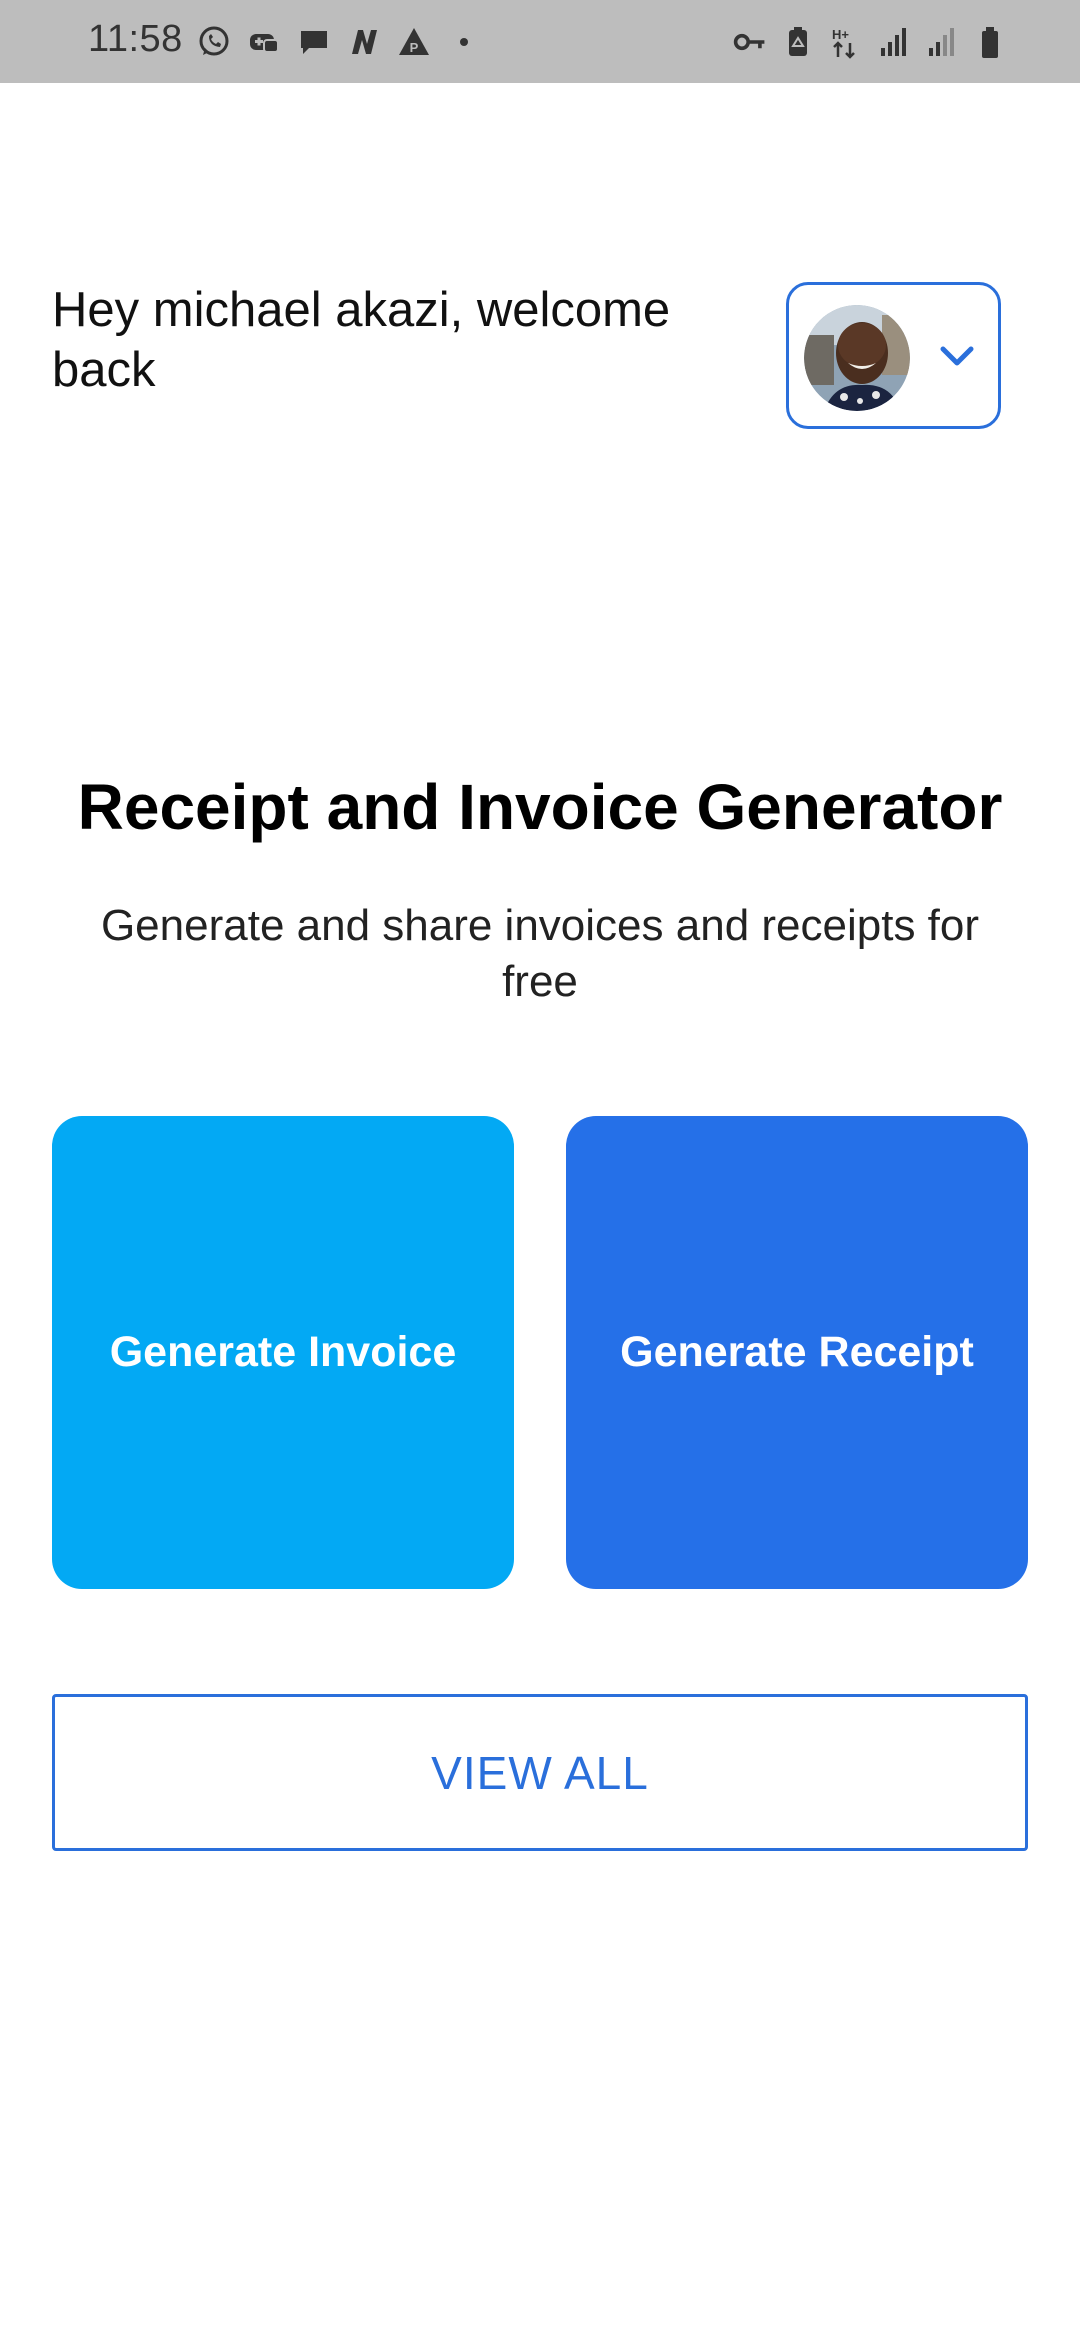 The width and height of the screenshot is (1080, 2340). I want to click on whatsapp-icon, so click(214, 42).